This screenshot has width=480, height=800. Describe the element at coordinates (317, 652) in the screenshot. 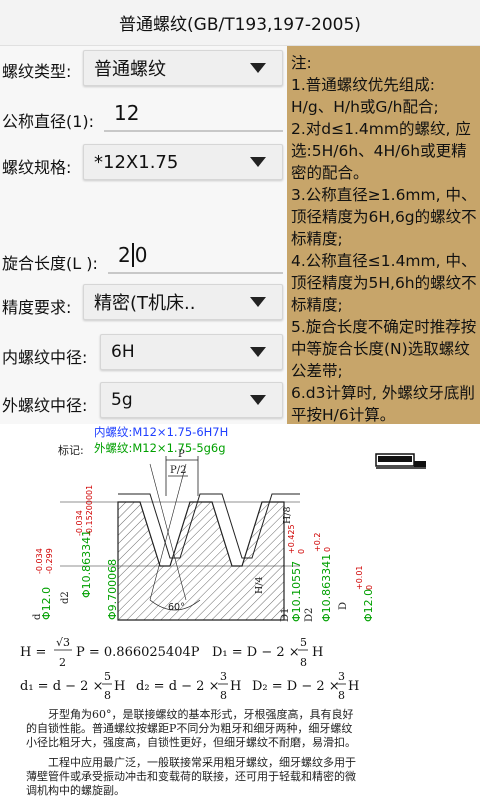

I see `formula-D1-rest: H` at that location.